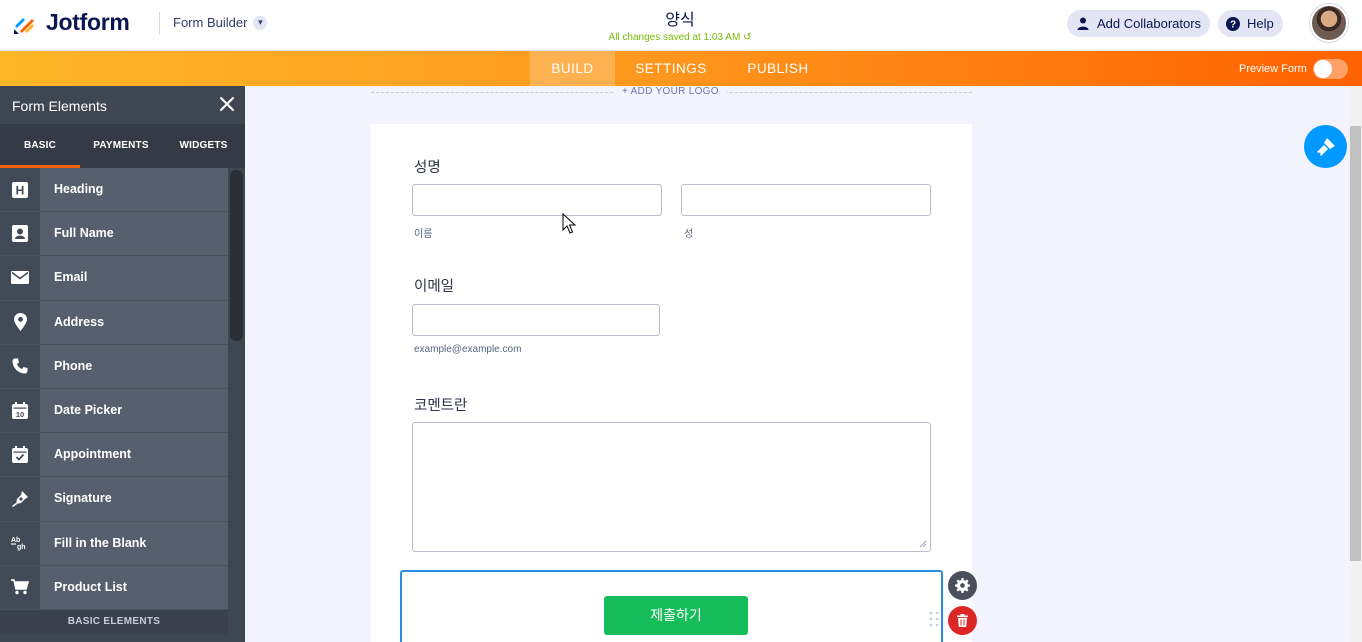 This screenshot has width=1362, height=642. Describe the element at coordinates (923, 544) in the screenshot. I see `resize-handle-icon` at that location.